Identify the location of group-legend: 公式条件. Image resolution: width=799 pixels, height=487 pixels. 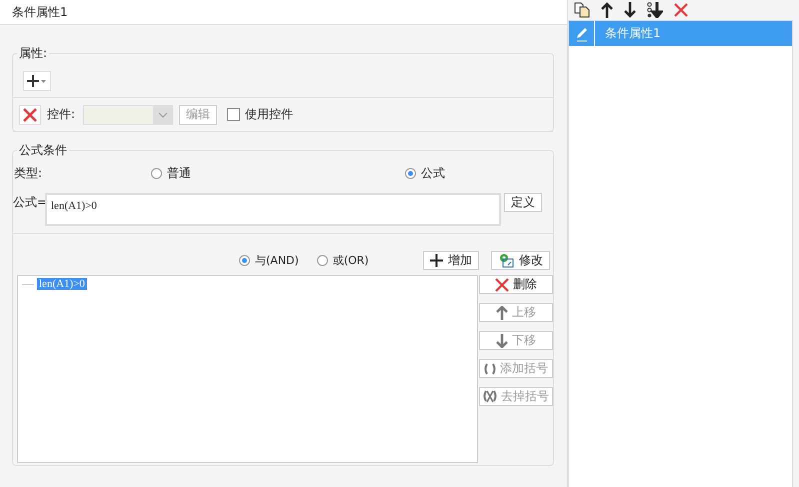
(43, 150).